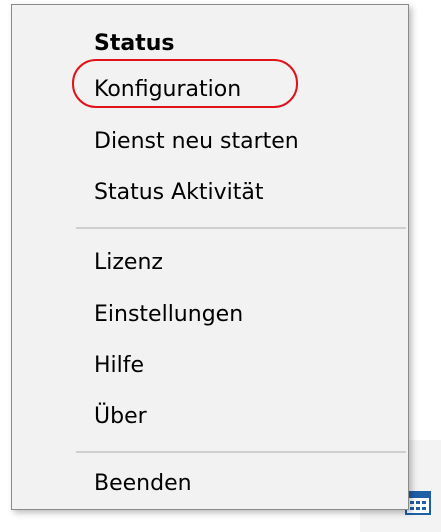  I want to click on menu-item-label: Einstellungen, so click(169, 314).